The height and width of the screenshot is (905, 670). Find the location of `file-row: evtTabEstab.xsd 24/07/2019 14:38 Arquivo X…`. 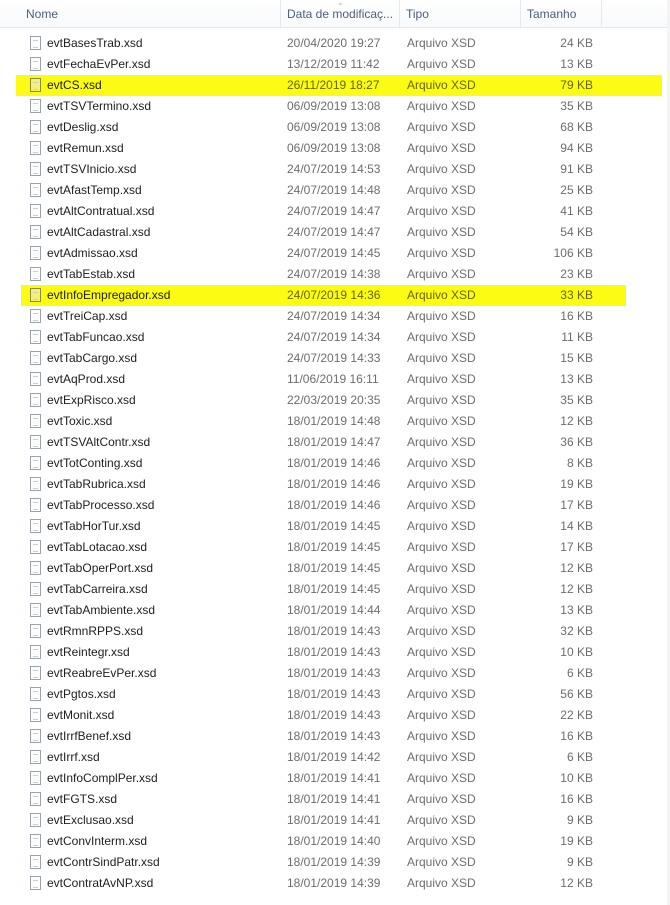

file-row: evtTabEstab.xsd 24/07/2019 14:38 Arquivo X… is located at coordinates (335, 274).